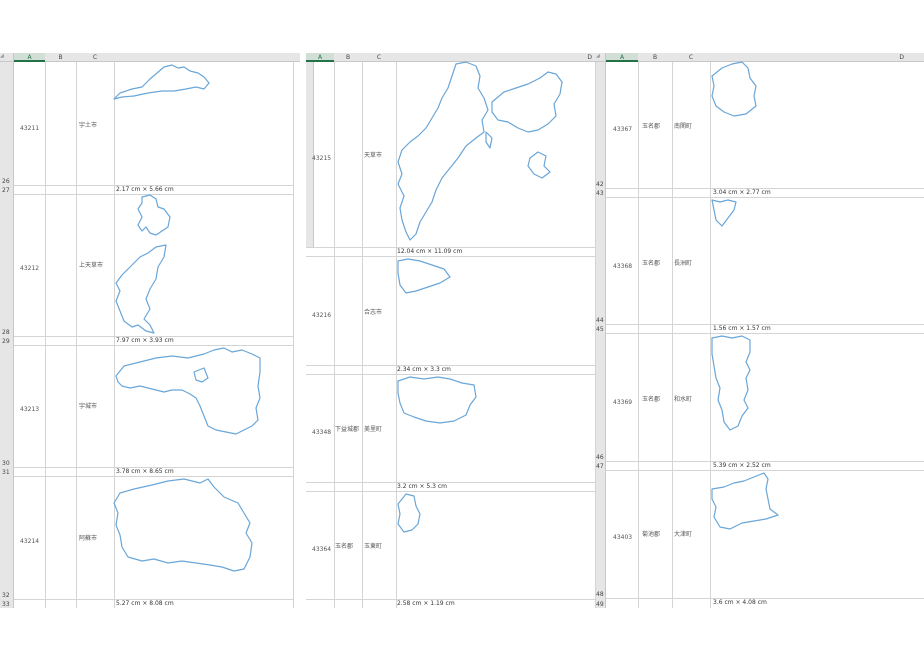  What do you see at coordinates (88, 405) in the screenshot?
I see `cell-city: 宇城市` at bounding box center [88, 405].